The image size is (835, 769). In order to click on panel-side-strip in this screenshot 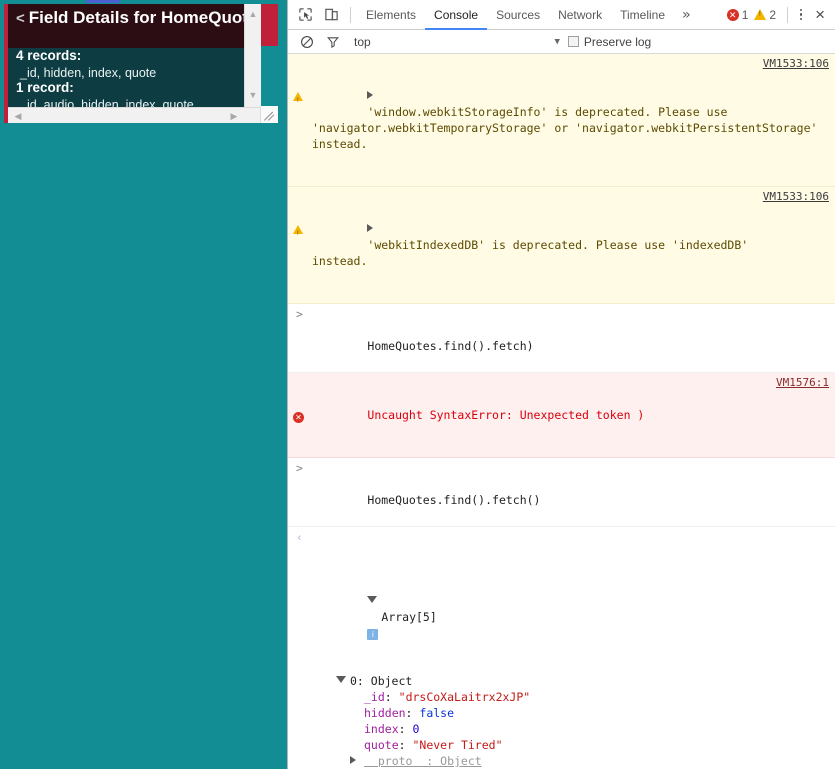, I will do `click(269, 55)`.